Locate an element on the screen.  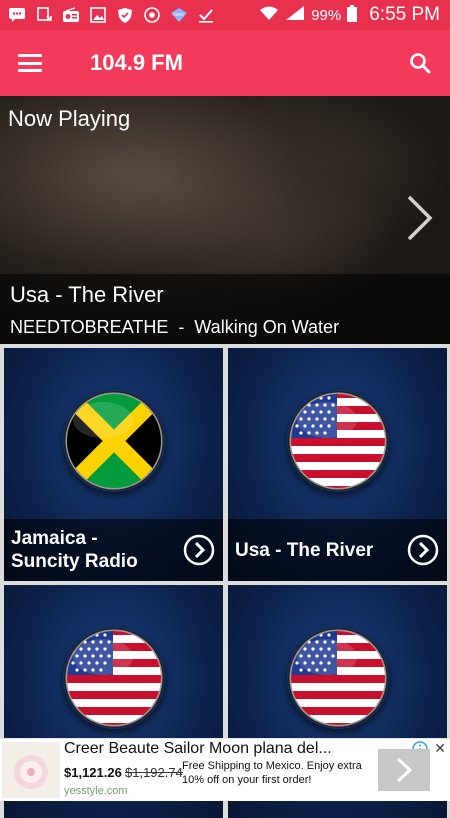
now-playing-track: NEEDTOBREATHE - Walking On Water is located at coordinates (175, 327).